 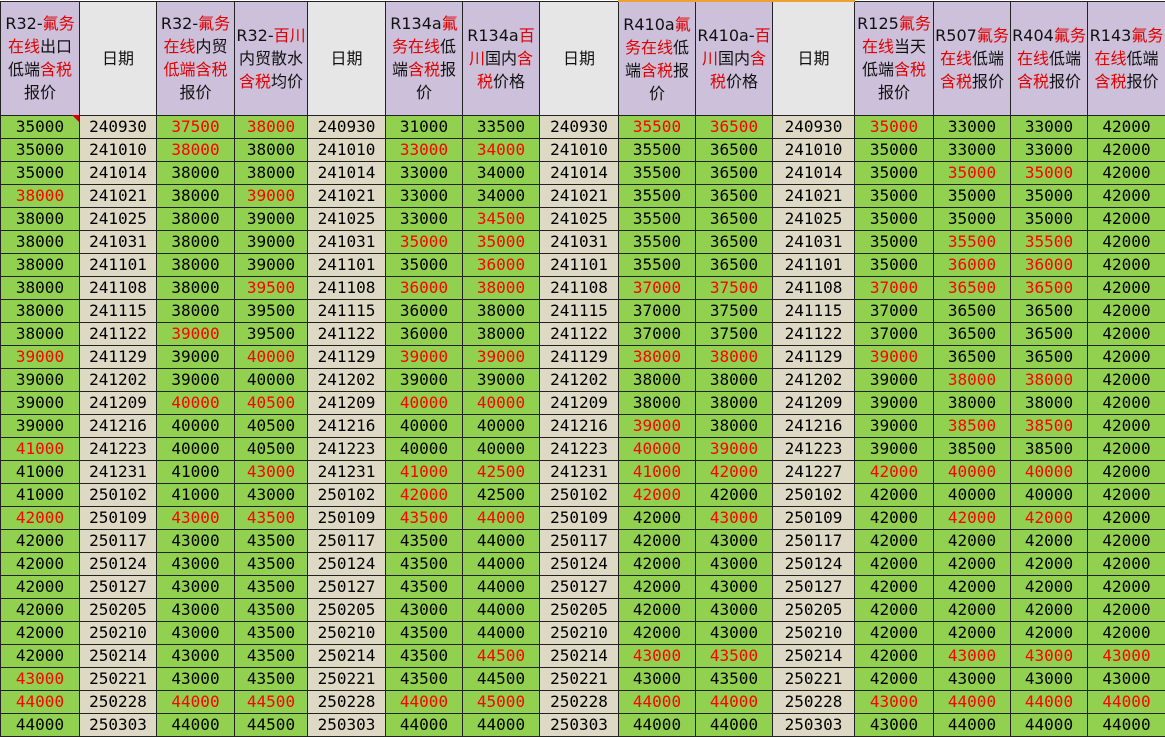 What do you see at coordinates (814, 173) in the screenshot?
I see `cell-date4: 241014` at bounding box center [814, 173].